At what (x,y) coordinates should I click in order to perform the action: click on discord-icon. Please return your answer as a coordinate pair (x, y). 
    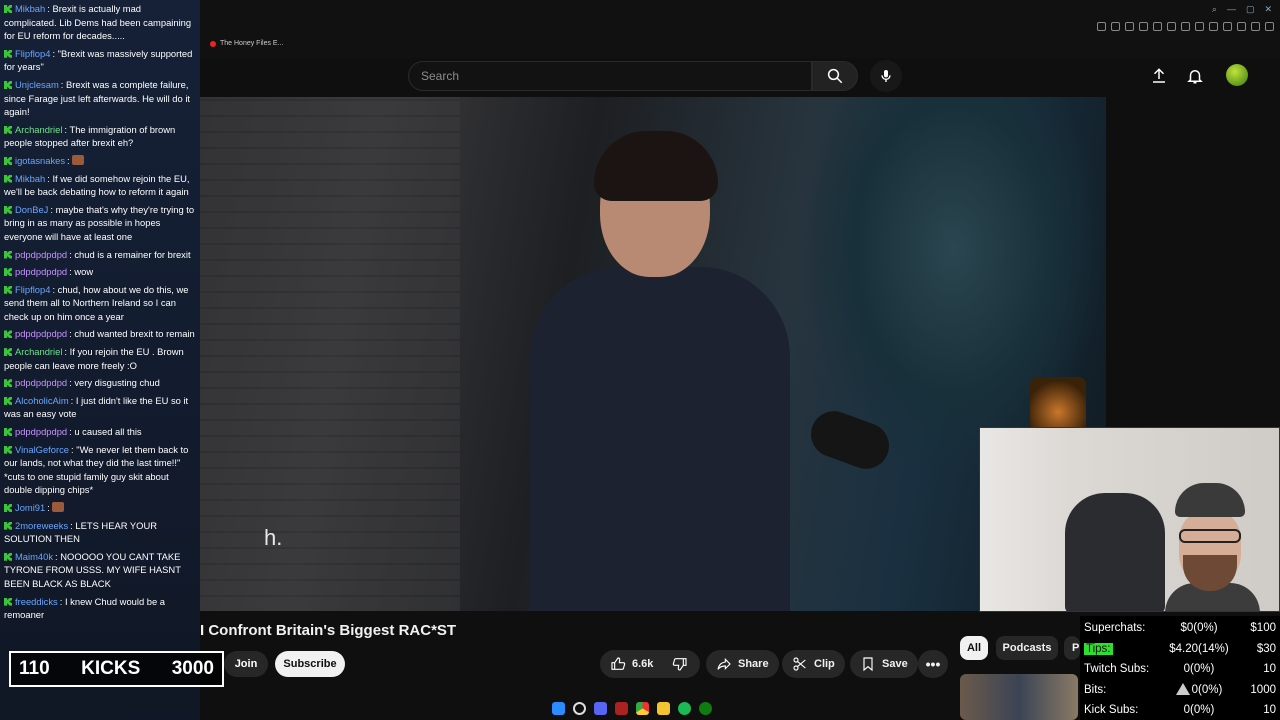
    Looking at the image, I should click on (600, 708).